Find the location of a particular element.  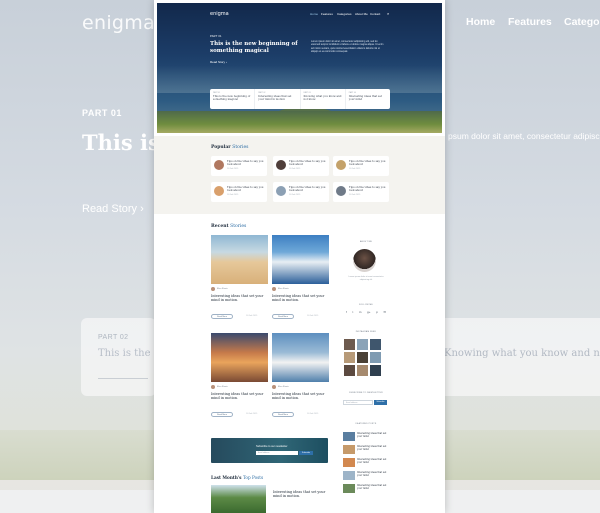

top-post-image is located at coordinates (238, 499).